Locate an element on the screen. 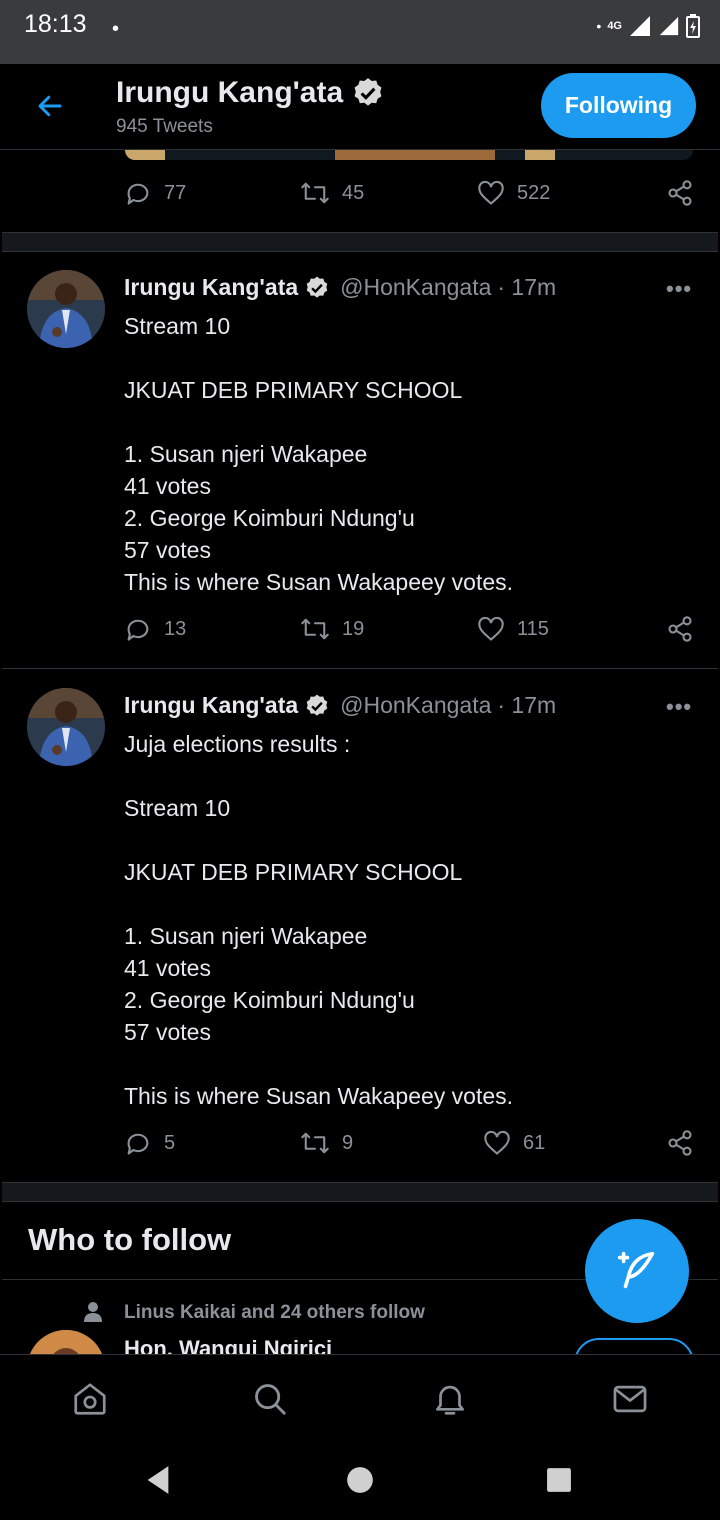 This screenshot has width=720, height=1520. system-home-button is located at coordinates (360, 1480).